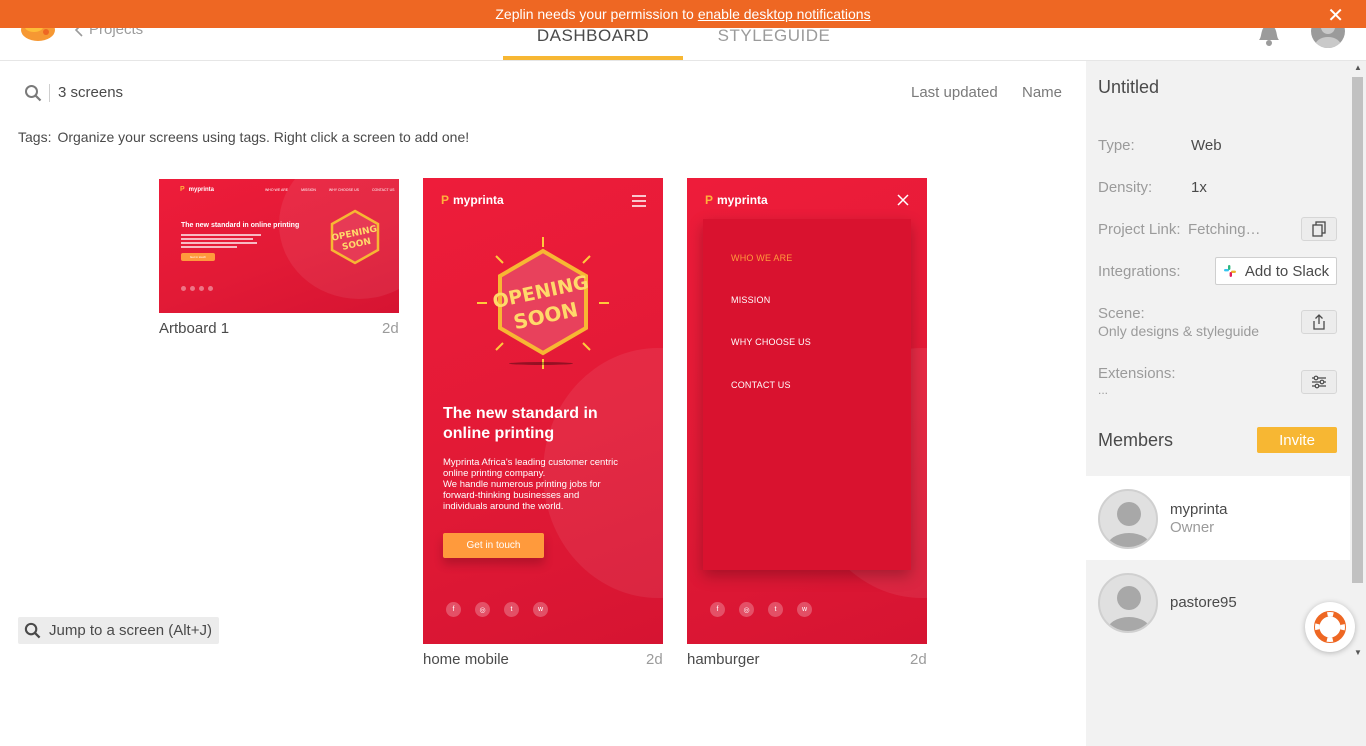 Image resolution: width=1366 pixels, height=746 pixels. I want to click on screen-name-home-mobile: home mobile, so click(466, 659).